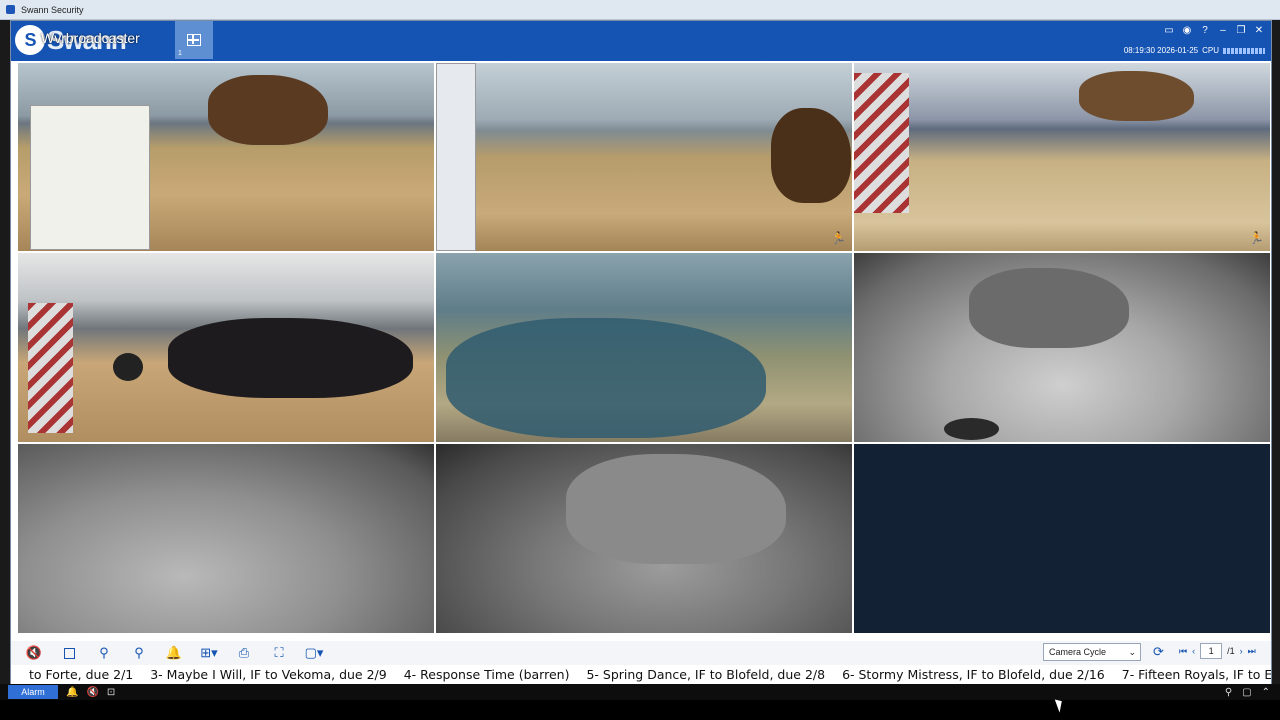 The width and height of the screenshot is (1280, 720). I want to click on status-bar-right: ⚲ ▢ ⌃, so click(1247, 692).